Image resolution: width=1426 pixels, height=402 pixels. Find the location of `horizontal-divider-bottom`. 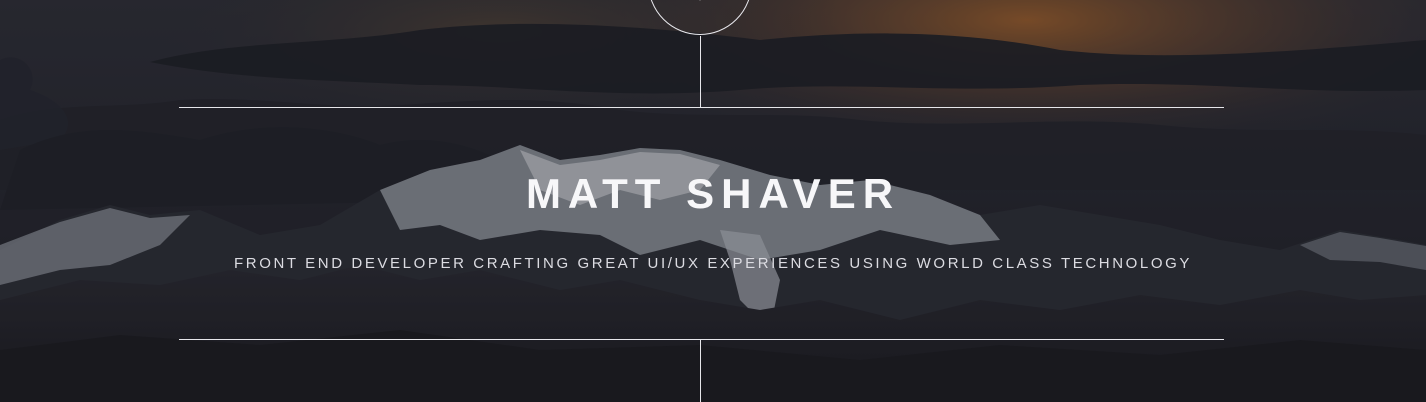

horizontal-divider-bottom is located at coordinates (701, 339).